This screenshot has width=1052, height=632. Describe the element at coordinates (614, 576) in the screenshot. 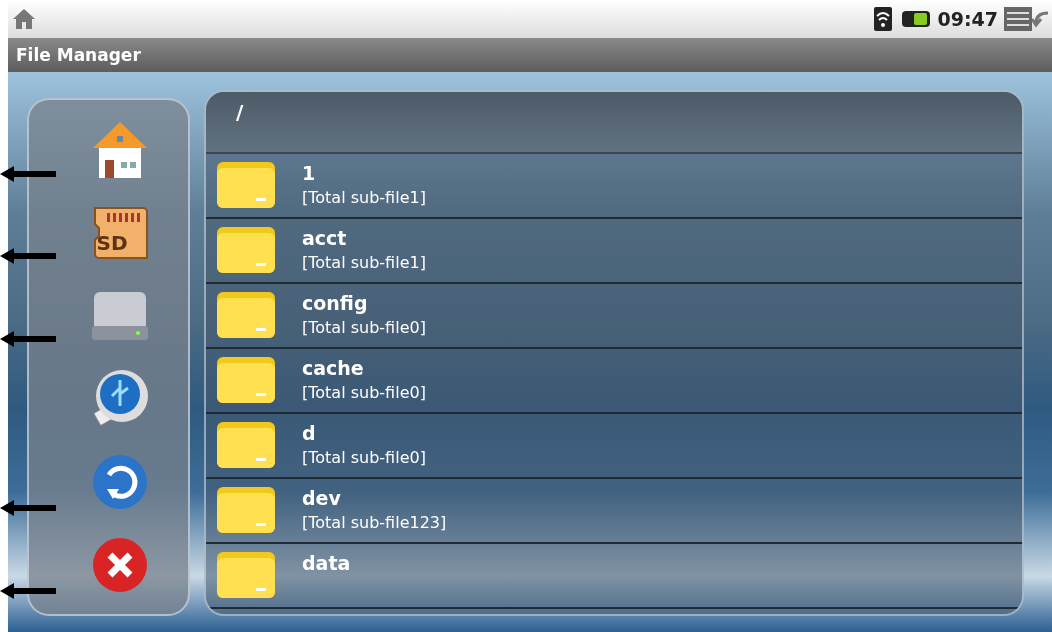

I see `folder-row: data` at that location.